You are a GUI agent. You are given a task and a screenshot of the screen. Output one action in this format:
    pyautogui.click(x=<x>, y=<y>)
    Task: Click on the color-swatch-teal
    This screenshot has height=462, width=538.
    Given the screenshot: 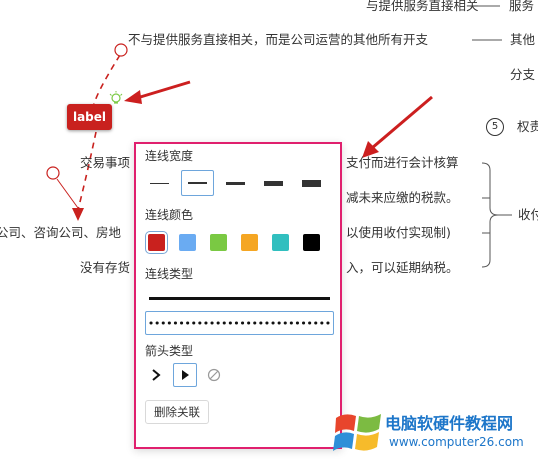 What is the action you would take?
    pyautogui.click(x=280, y=242)
    